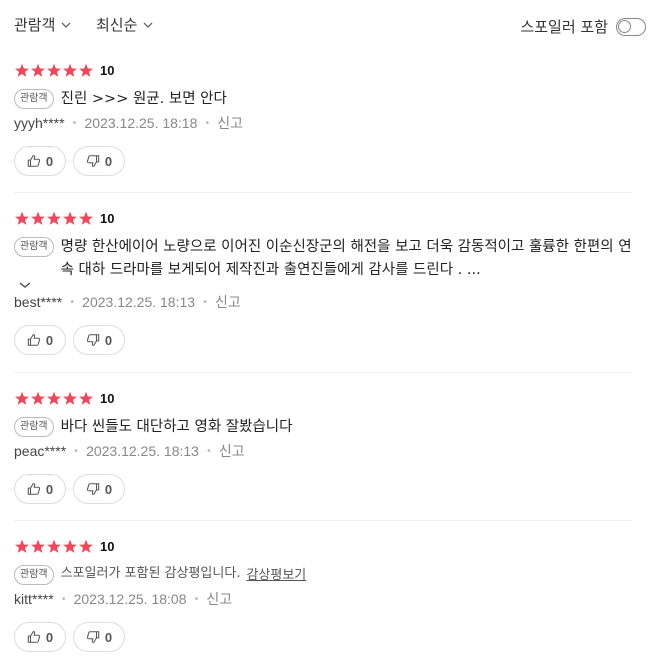  I want to click on spoiler-toggle, so click(631, 26).